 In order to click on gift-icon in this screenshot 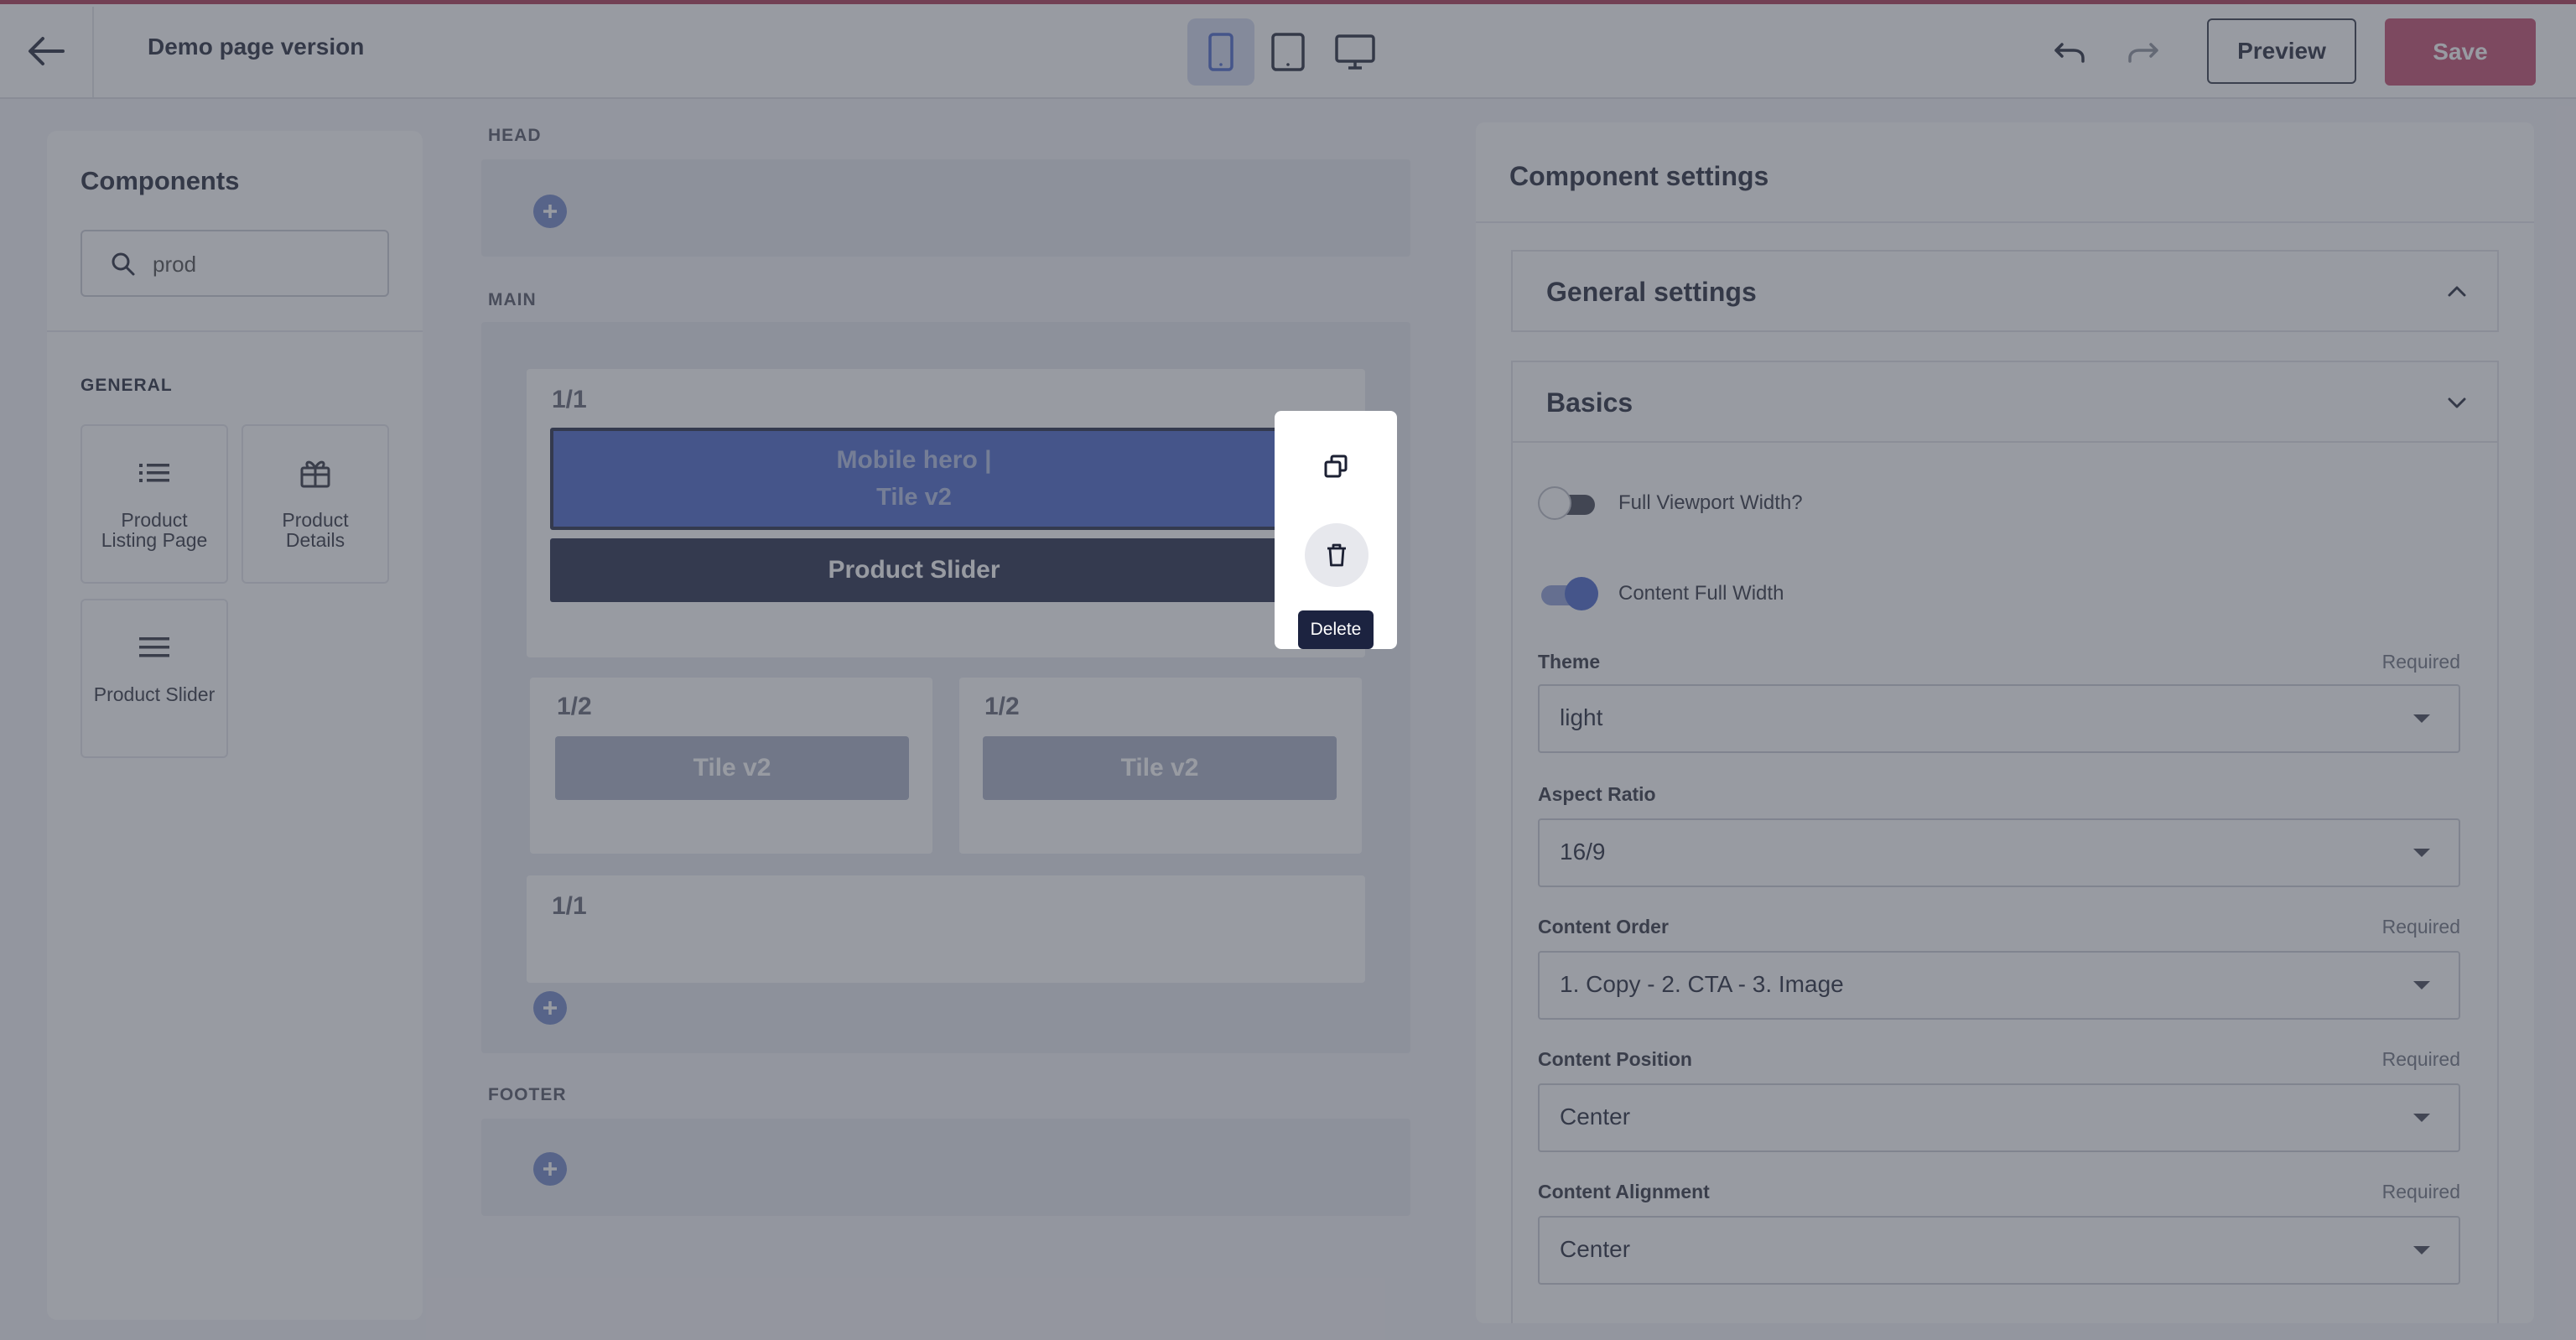, I will do `click(315, 473)`.